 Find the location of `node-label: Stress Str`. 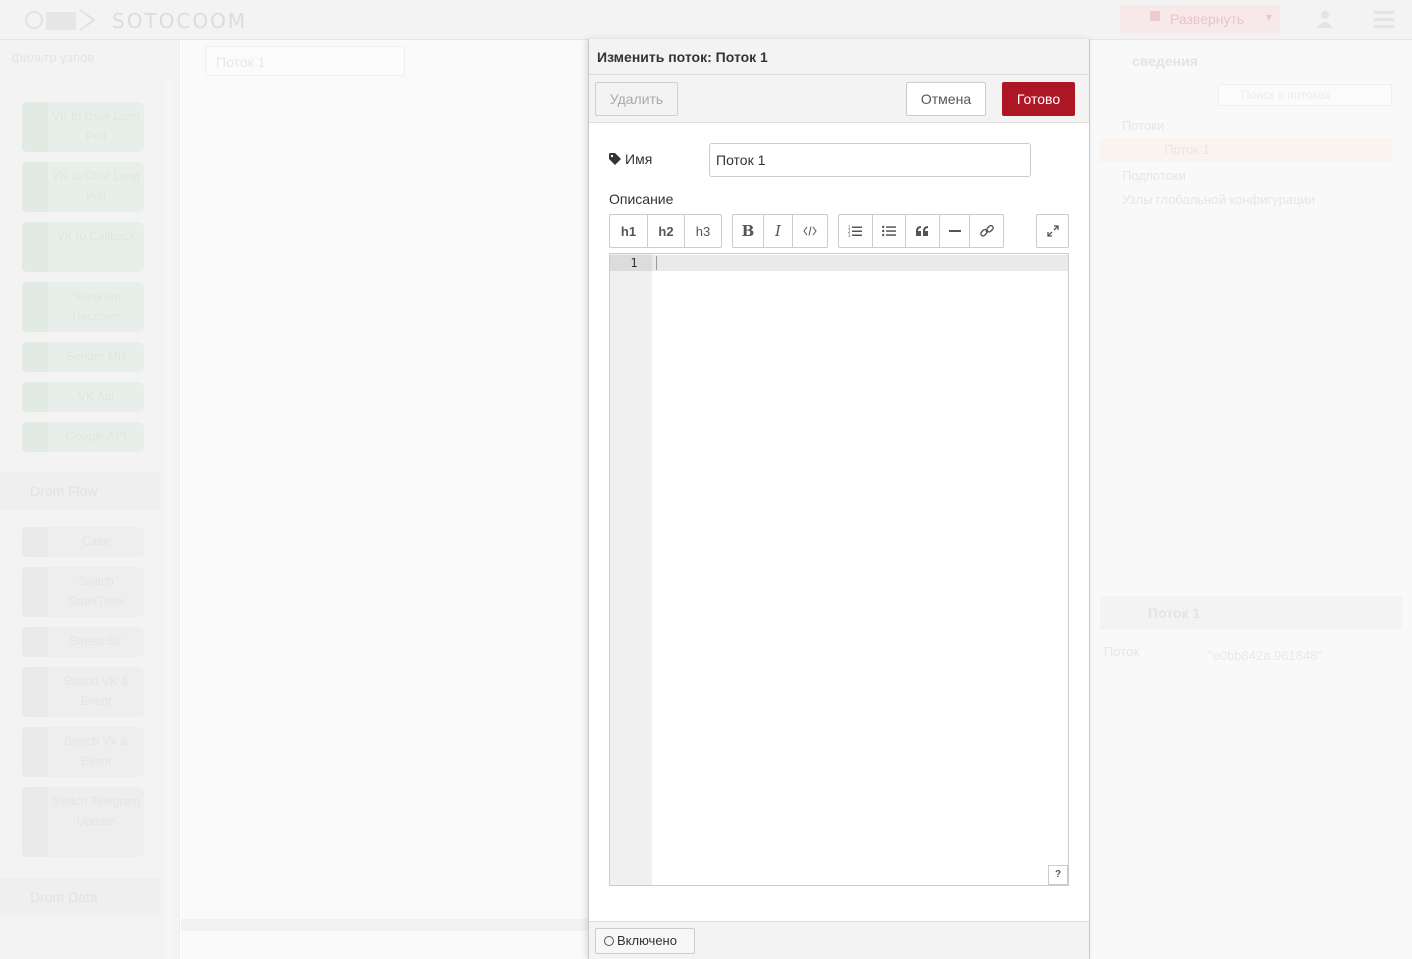

node-label: Stress Str is located at coordinates (96, 641).